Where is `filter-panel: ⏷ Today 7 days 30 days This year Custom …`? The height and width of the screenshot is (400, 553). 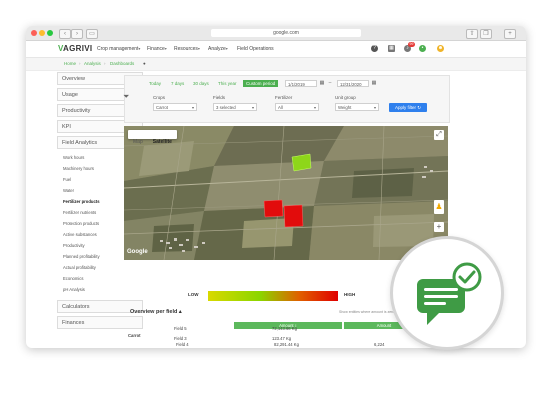 filter-panel: ⏷ Today 7 days 30 days This year Custom … is located at coordinates (286, 99).